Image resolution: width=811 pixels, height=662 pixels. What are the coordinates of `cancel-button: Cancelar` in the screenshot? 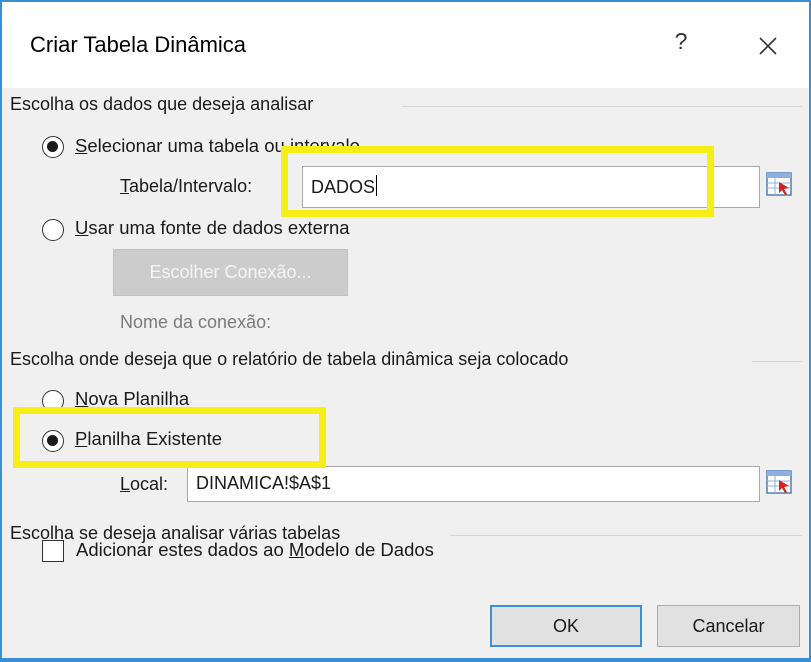 It's located at (728, 626).